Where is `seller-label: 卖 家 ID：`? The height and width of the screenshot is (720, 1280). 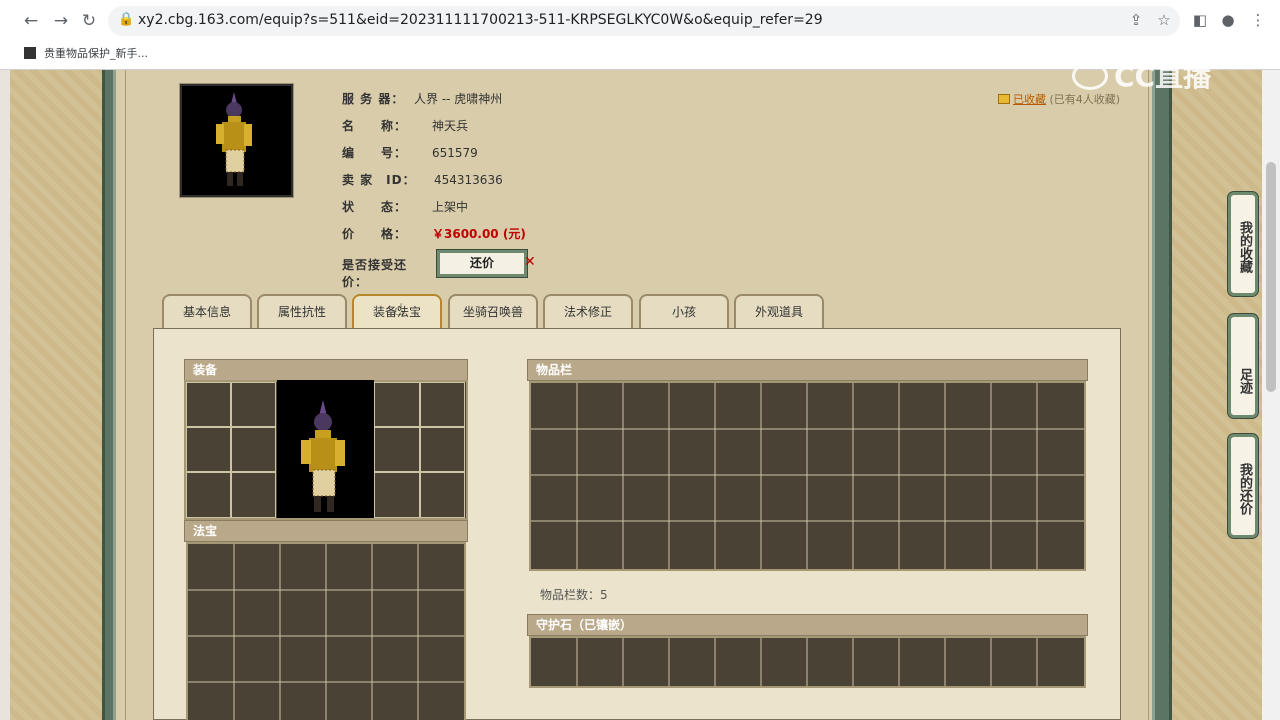 seller-label: 卖 家 ID： is located at coordinates (379, 180).